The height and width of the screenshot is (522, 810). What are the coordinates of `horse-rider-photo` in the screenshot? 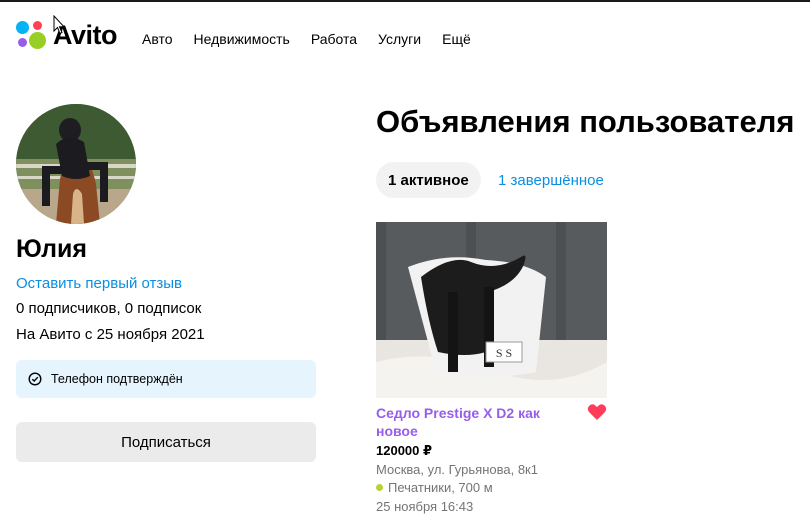 It's located at (76, 164).